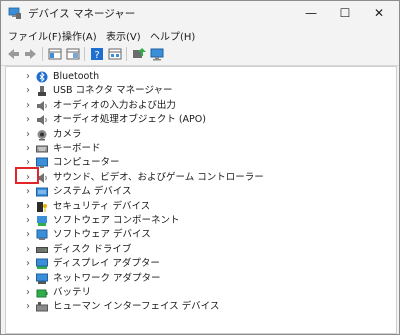 The image size is (400, 335). I want to click on usb-connector-icon, so click(42, 91).